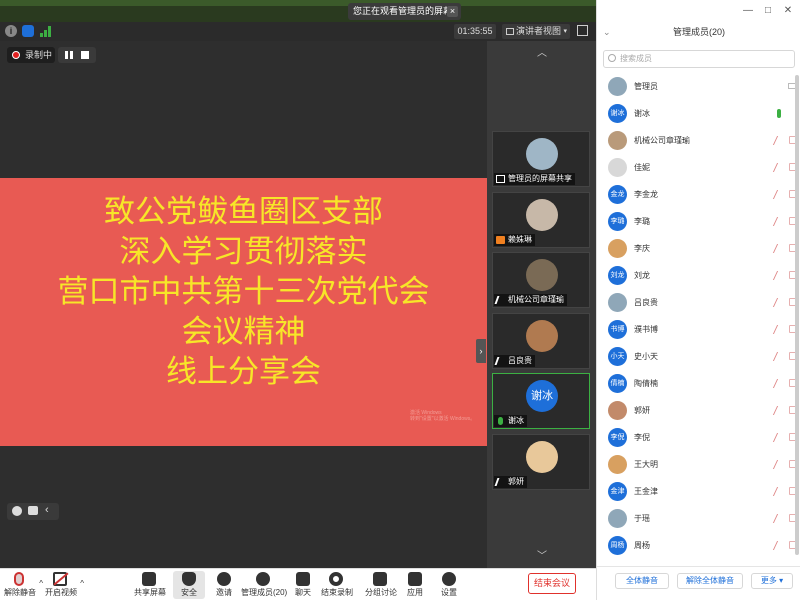  Describe the element at coordinates (698, 464) in the screenshot. I see `member-row: 王大明` at that location.